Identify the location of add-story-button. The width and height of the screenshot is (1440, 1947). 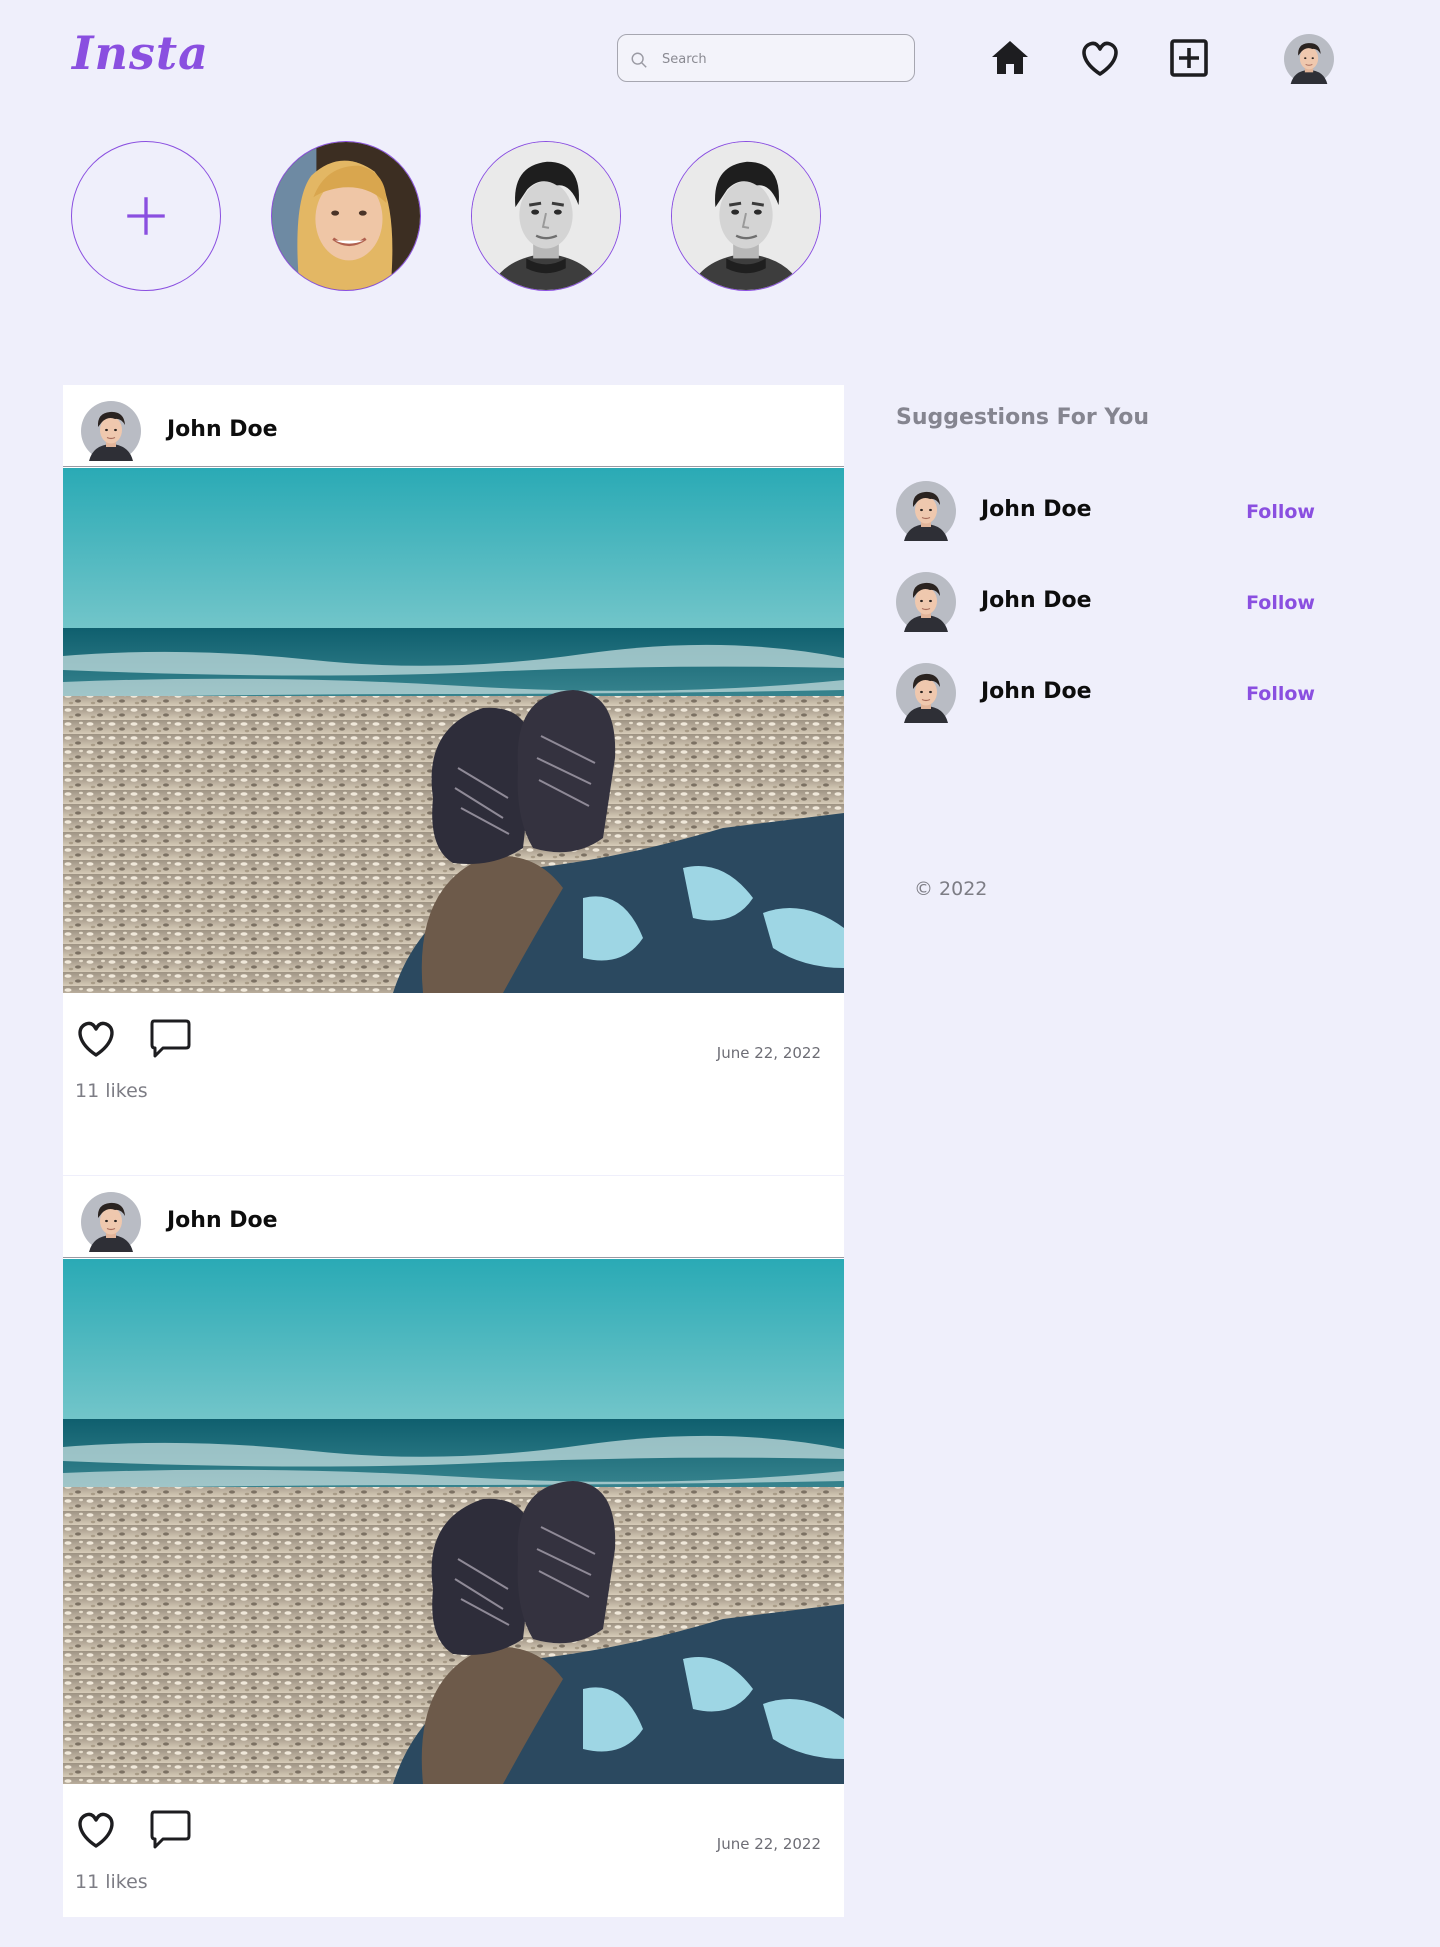
(146, 216).